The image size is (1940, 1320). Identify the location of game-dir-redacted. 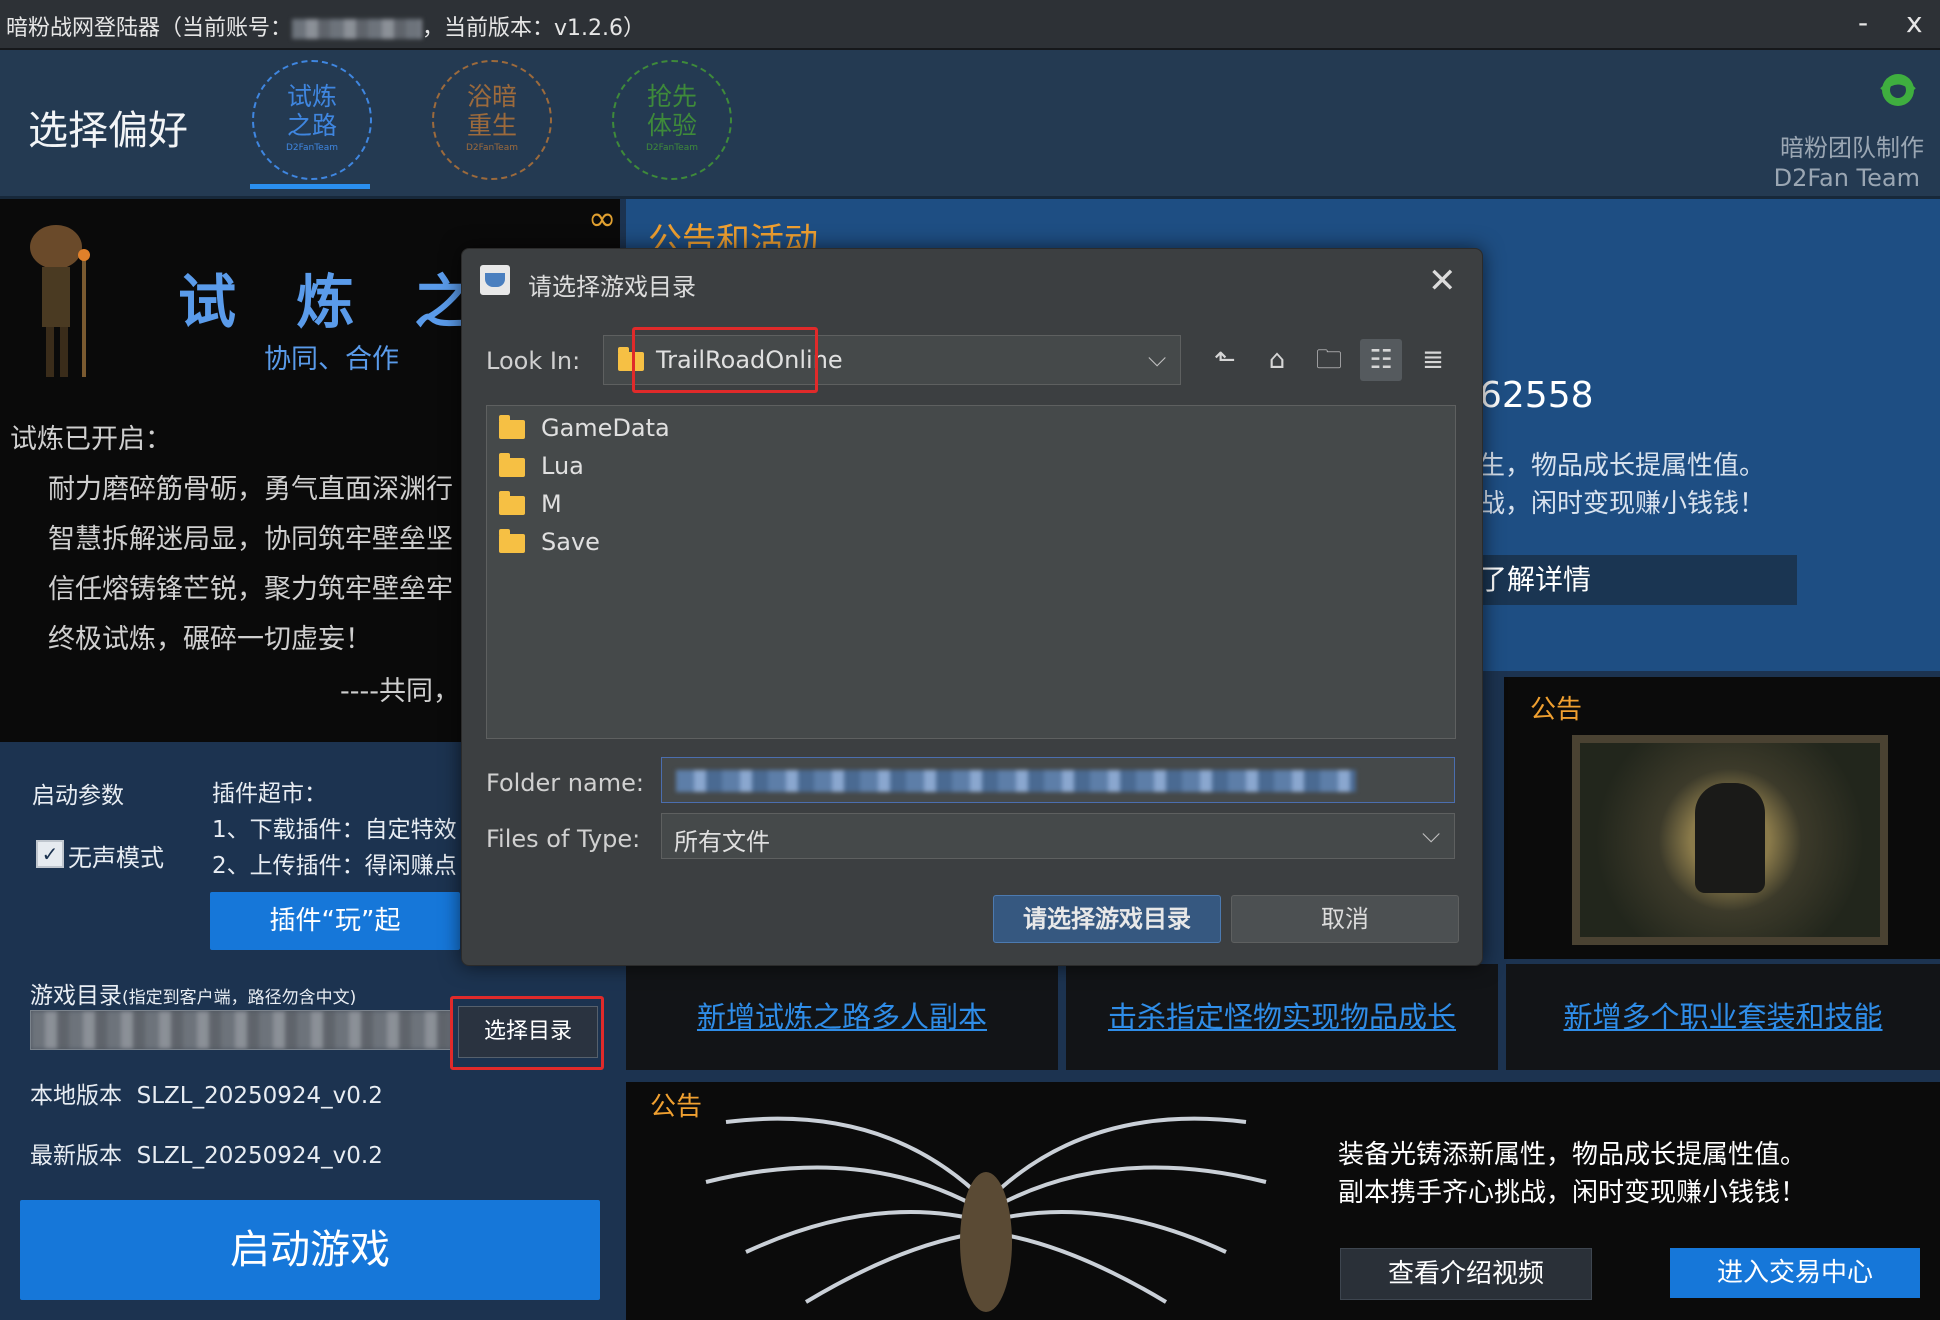
(241, 1030).